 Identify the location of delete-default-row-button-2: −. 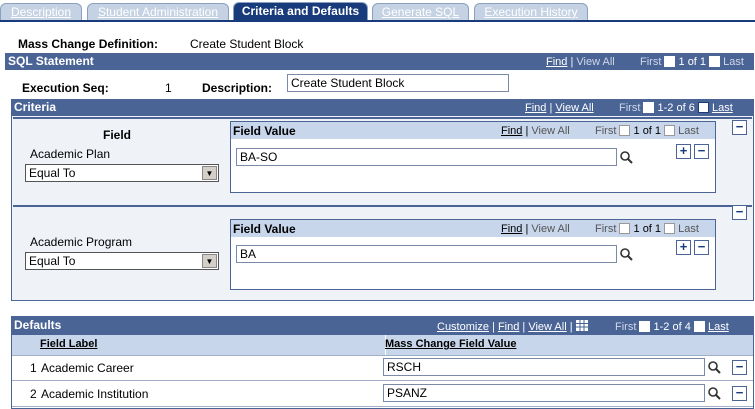
(739, 393).